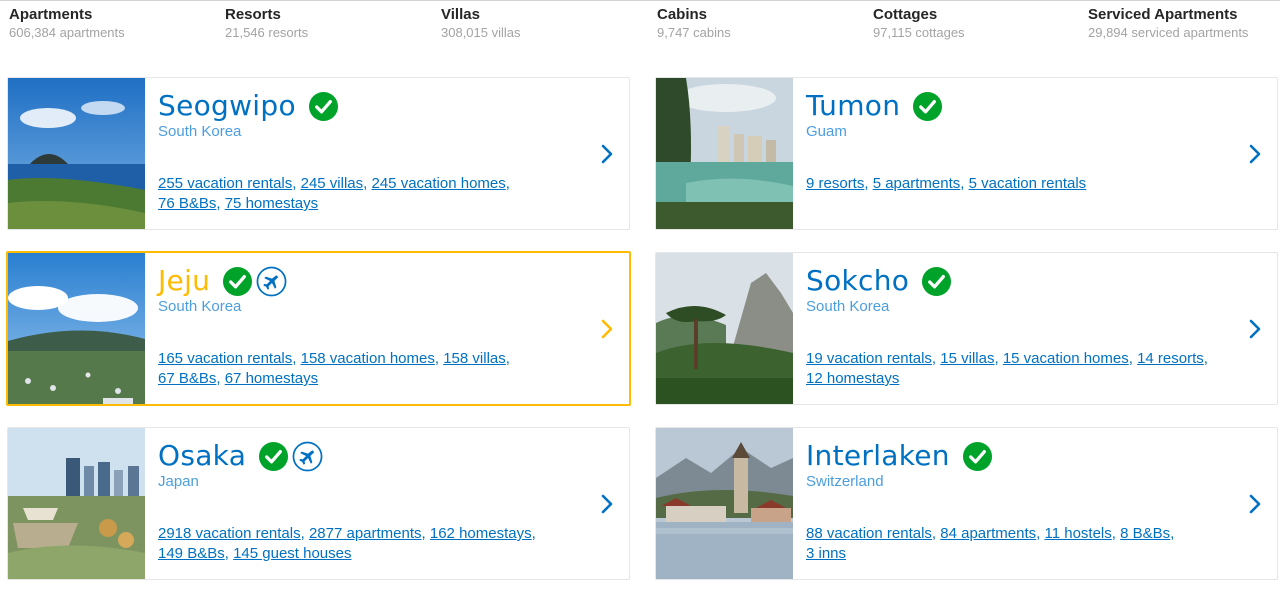 Image resolution: width=1280 pixels, height=597 pixels. Describe the element at coordinates (878, 455) in the screenshot. I see `city-name: Interlaken` at that location.